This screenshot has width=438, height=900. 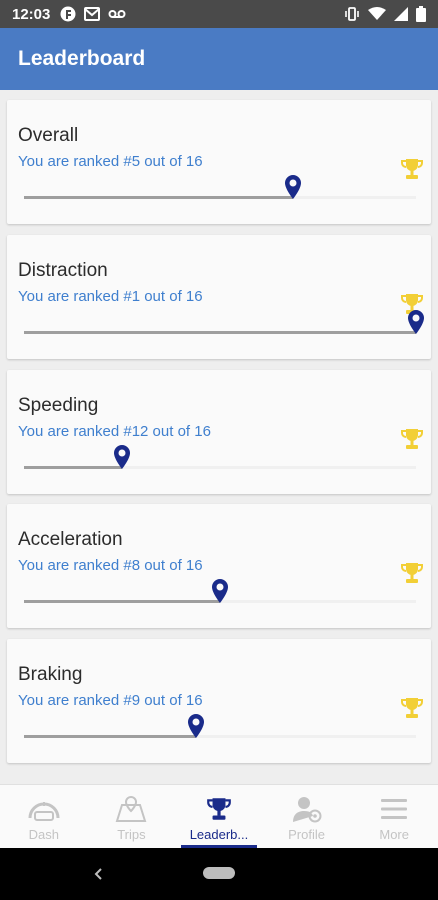 What do you see at coordinates (394, 834) in the screenshot?
I see `nav-label: More` at bounding box center [394, 834].